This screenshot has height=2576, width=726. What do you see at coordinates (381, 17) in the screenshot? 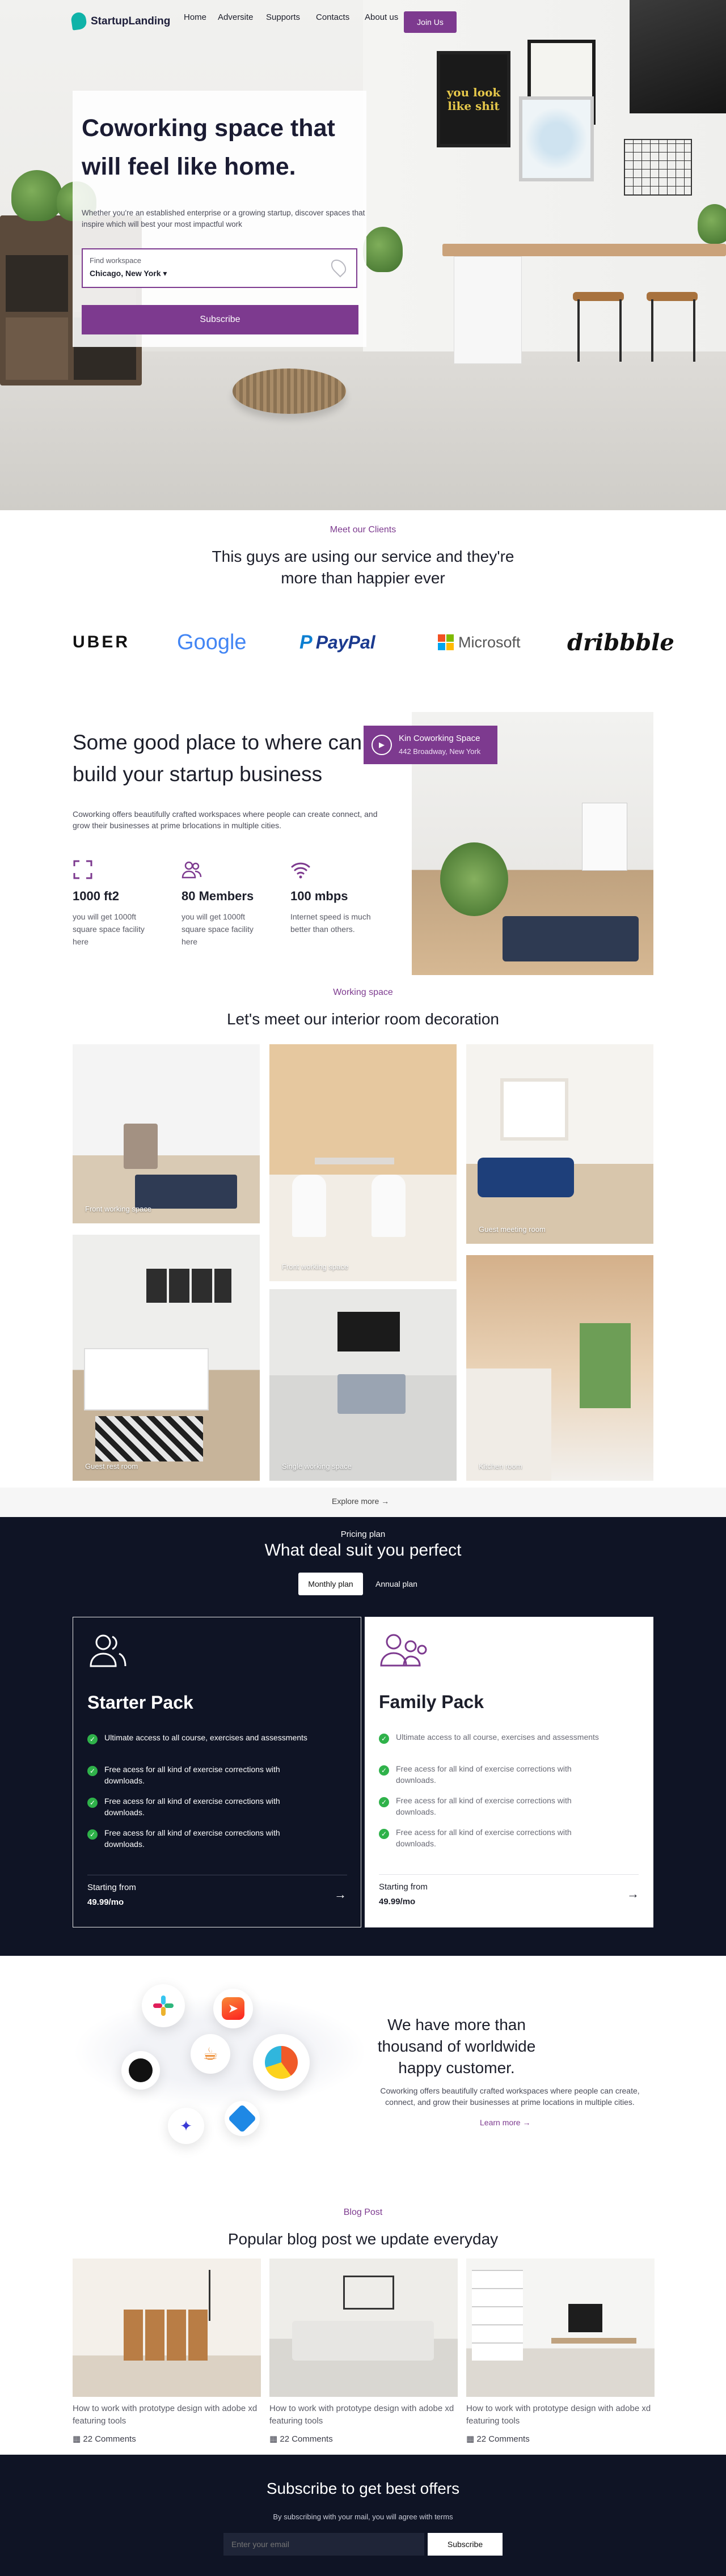
I see `nav-link-about: About us` at bounding box center [381, 17].